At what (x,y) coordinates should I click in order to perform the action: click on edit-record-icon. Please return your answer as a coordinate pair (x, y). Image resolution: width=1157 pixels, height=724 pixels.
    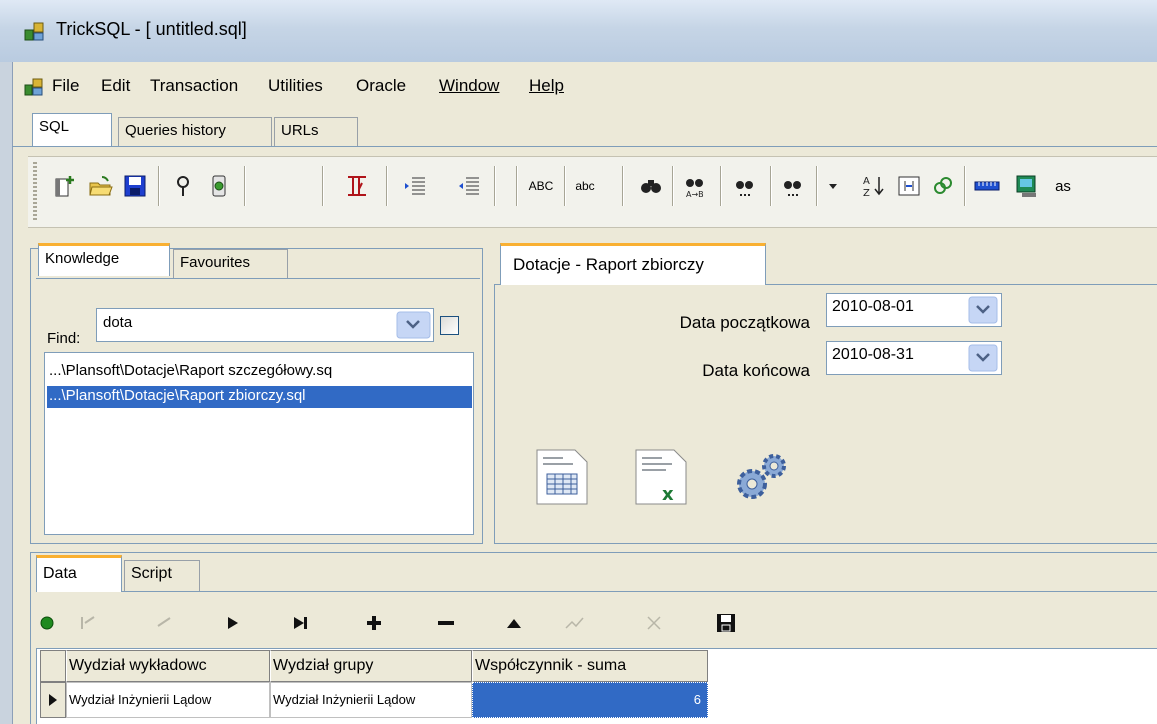
    Looking at the image, I should click on (514, 623).